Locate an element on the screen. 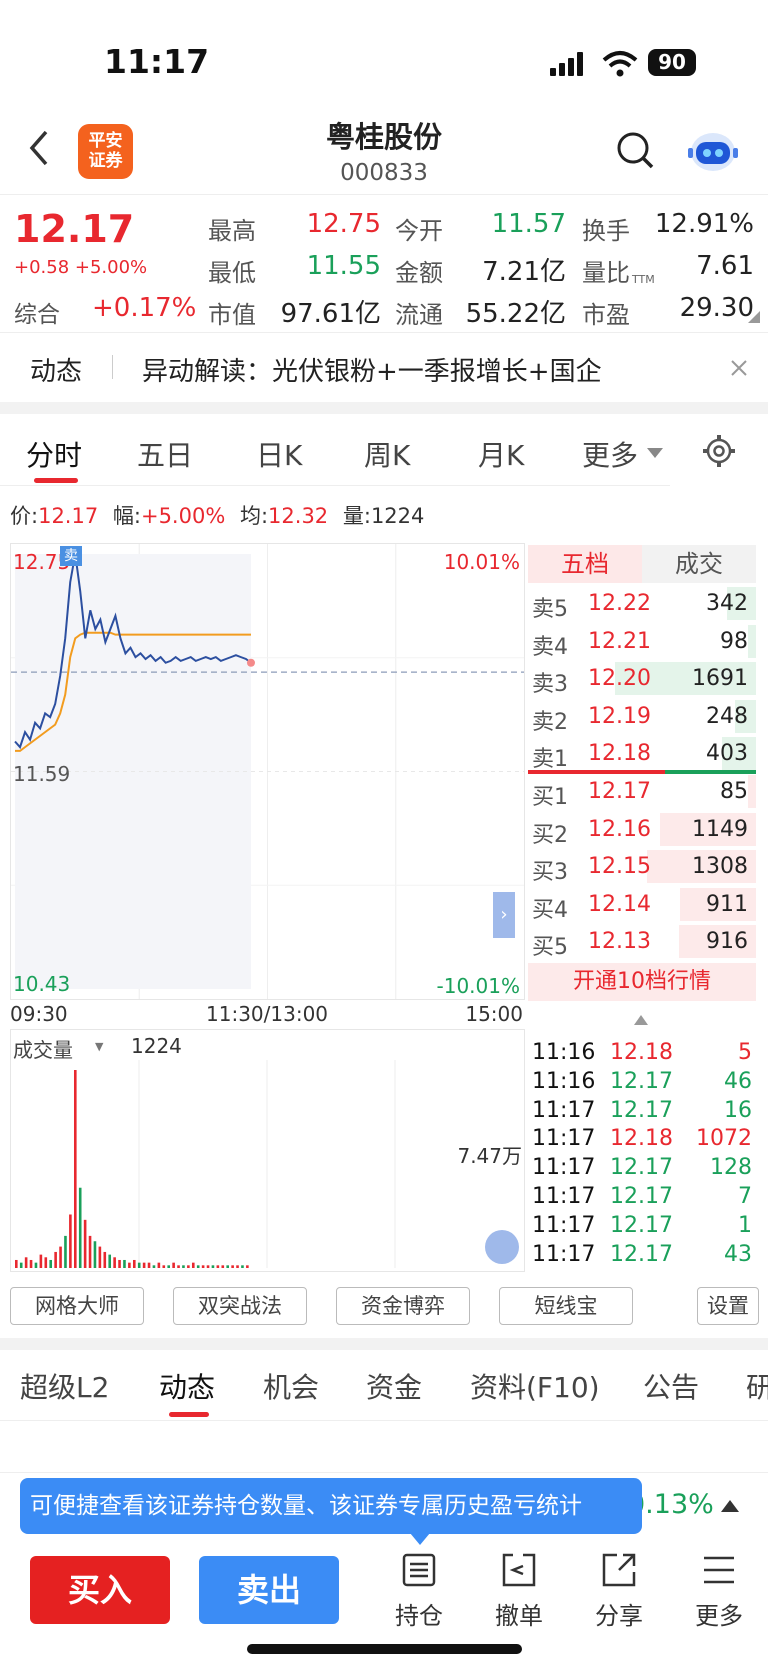 The image size is (768, 1670). orderbook-vol: 342 is located at coordinates (727, 603).